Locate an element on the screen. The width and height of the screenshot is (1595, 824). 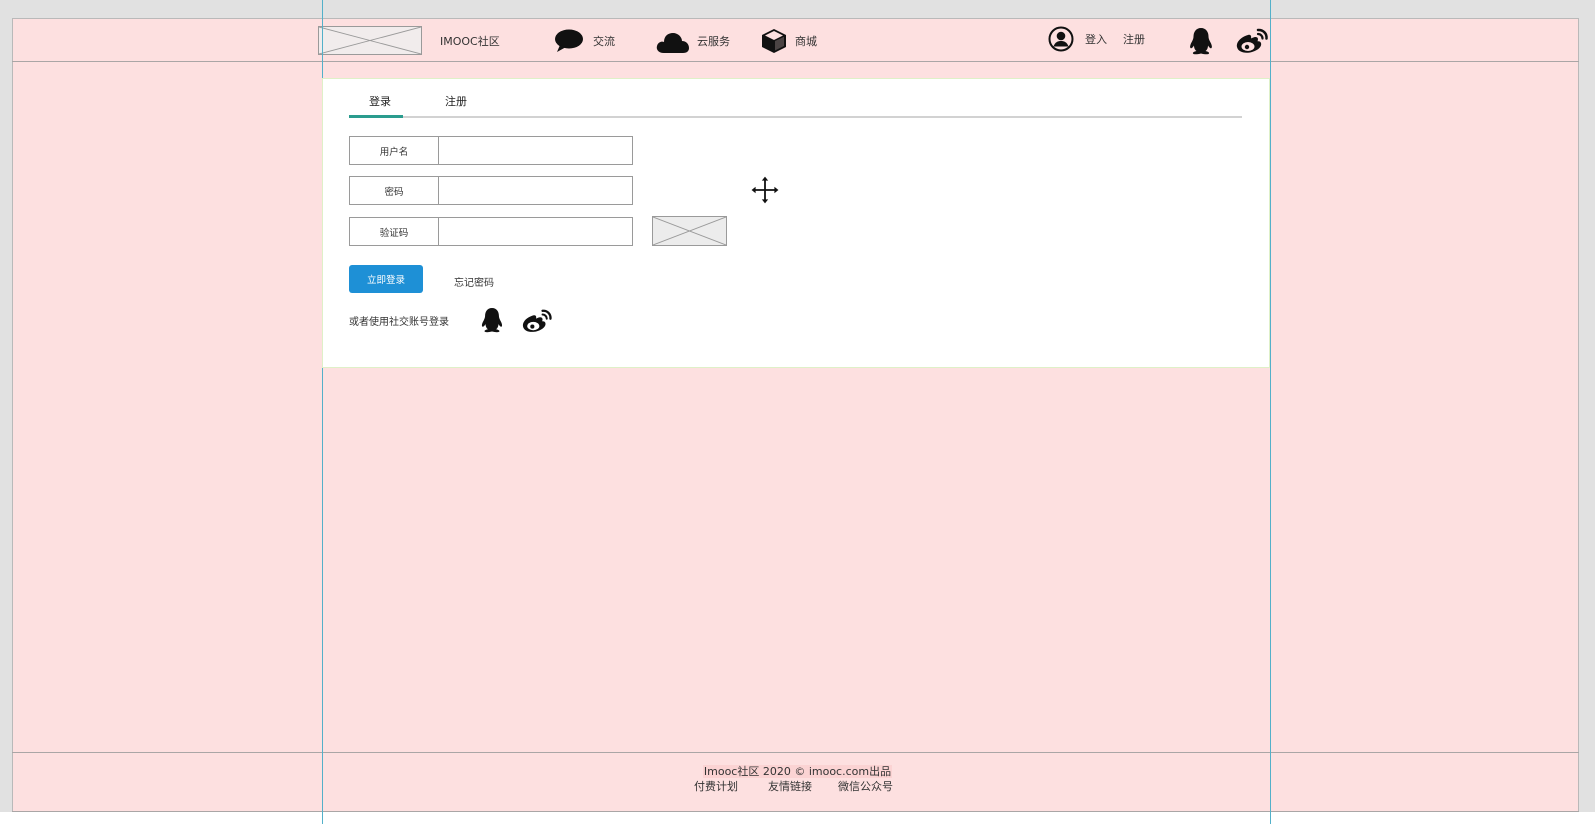
login-link: 登入 is located at coordinates (1096, 40).